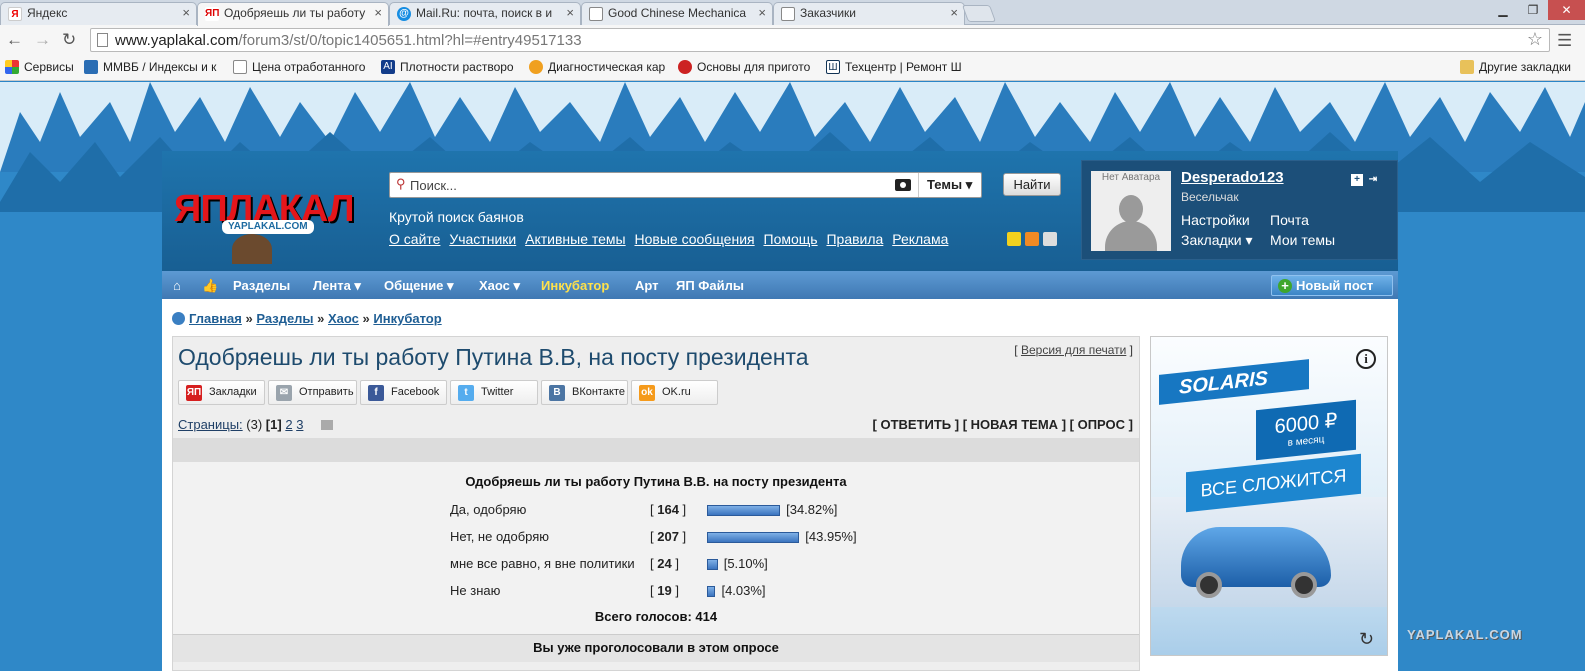 This screenshot has width=1585, height=671. What do you see at coordinates (98, 13) in the screenshot?
I see `tab-yandex: Я Яндекс ×` at bounding box center [98, 13].